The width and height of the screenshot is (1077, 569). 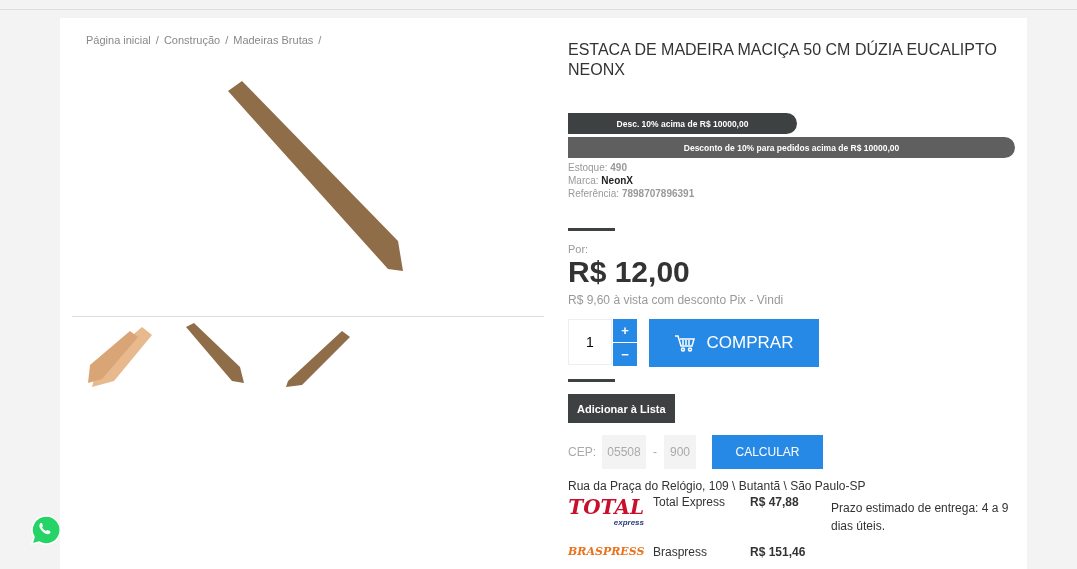 What do you see at coordinates (621, 408) in the screenshot?
I see `add-to-list-button: Adicionar à Lista` at bounding box center [621, 408].